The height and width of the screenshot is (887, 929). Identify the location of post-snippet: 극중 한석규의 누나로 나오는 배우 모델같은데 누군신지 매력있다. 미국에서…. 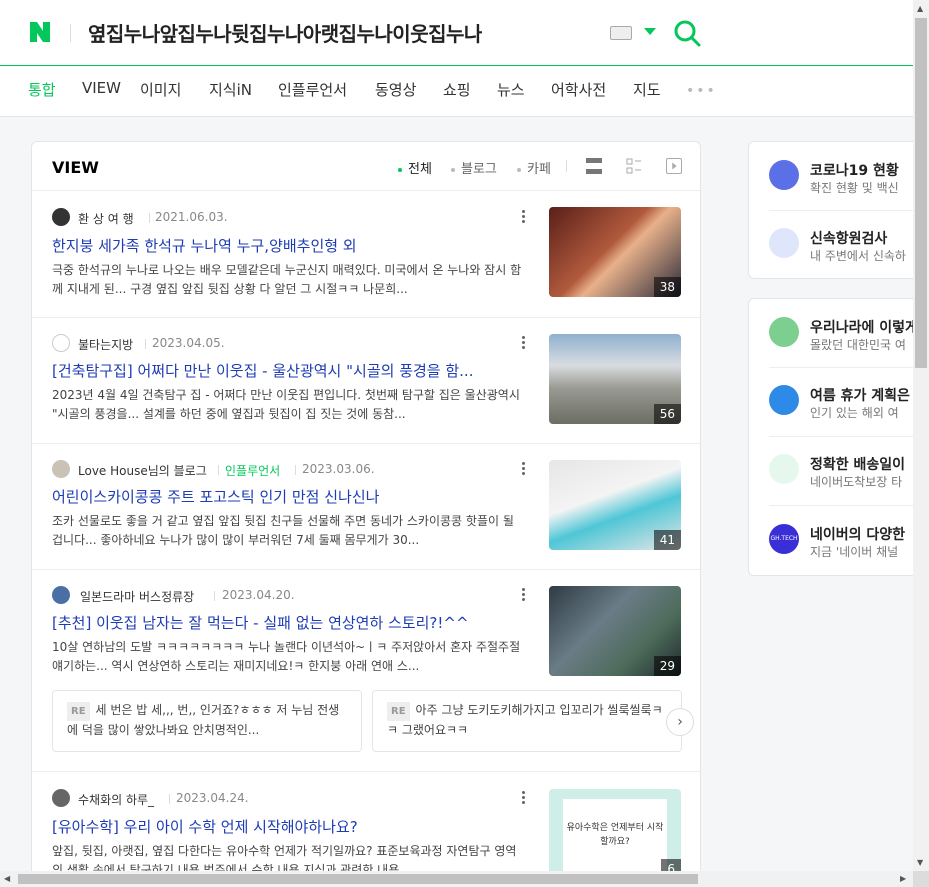
(288, 280).